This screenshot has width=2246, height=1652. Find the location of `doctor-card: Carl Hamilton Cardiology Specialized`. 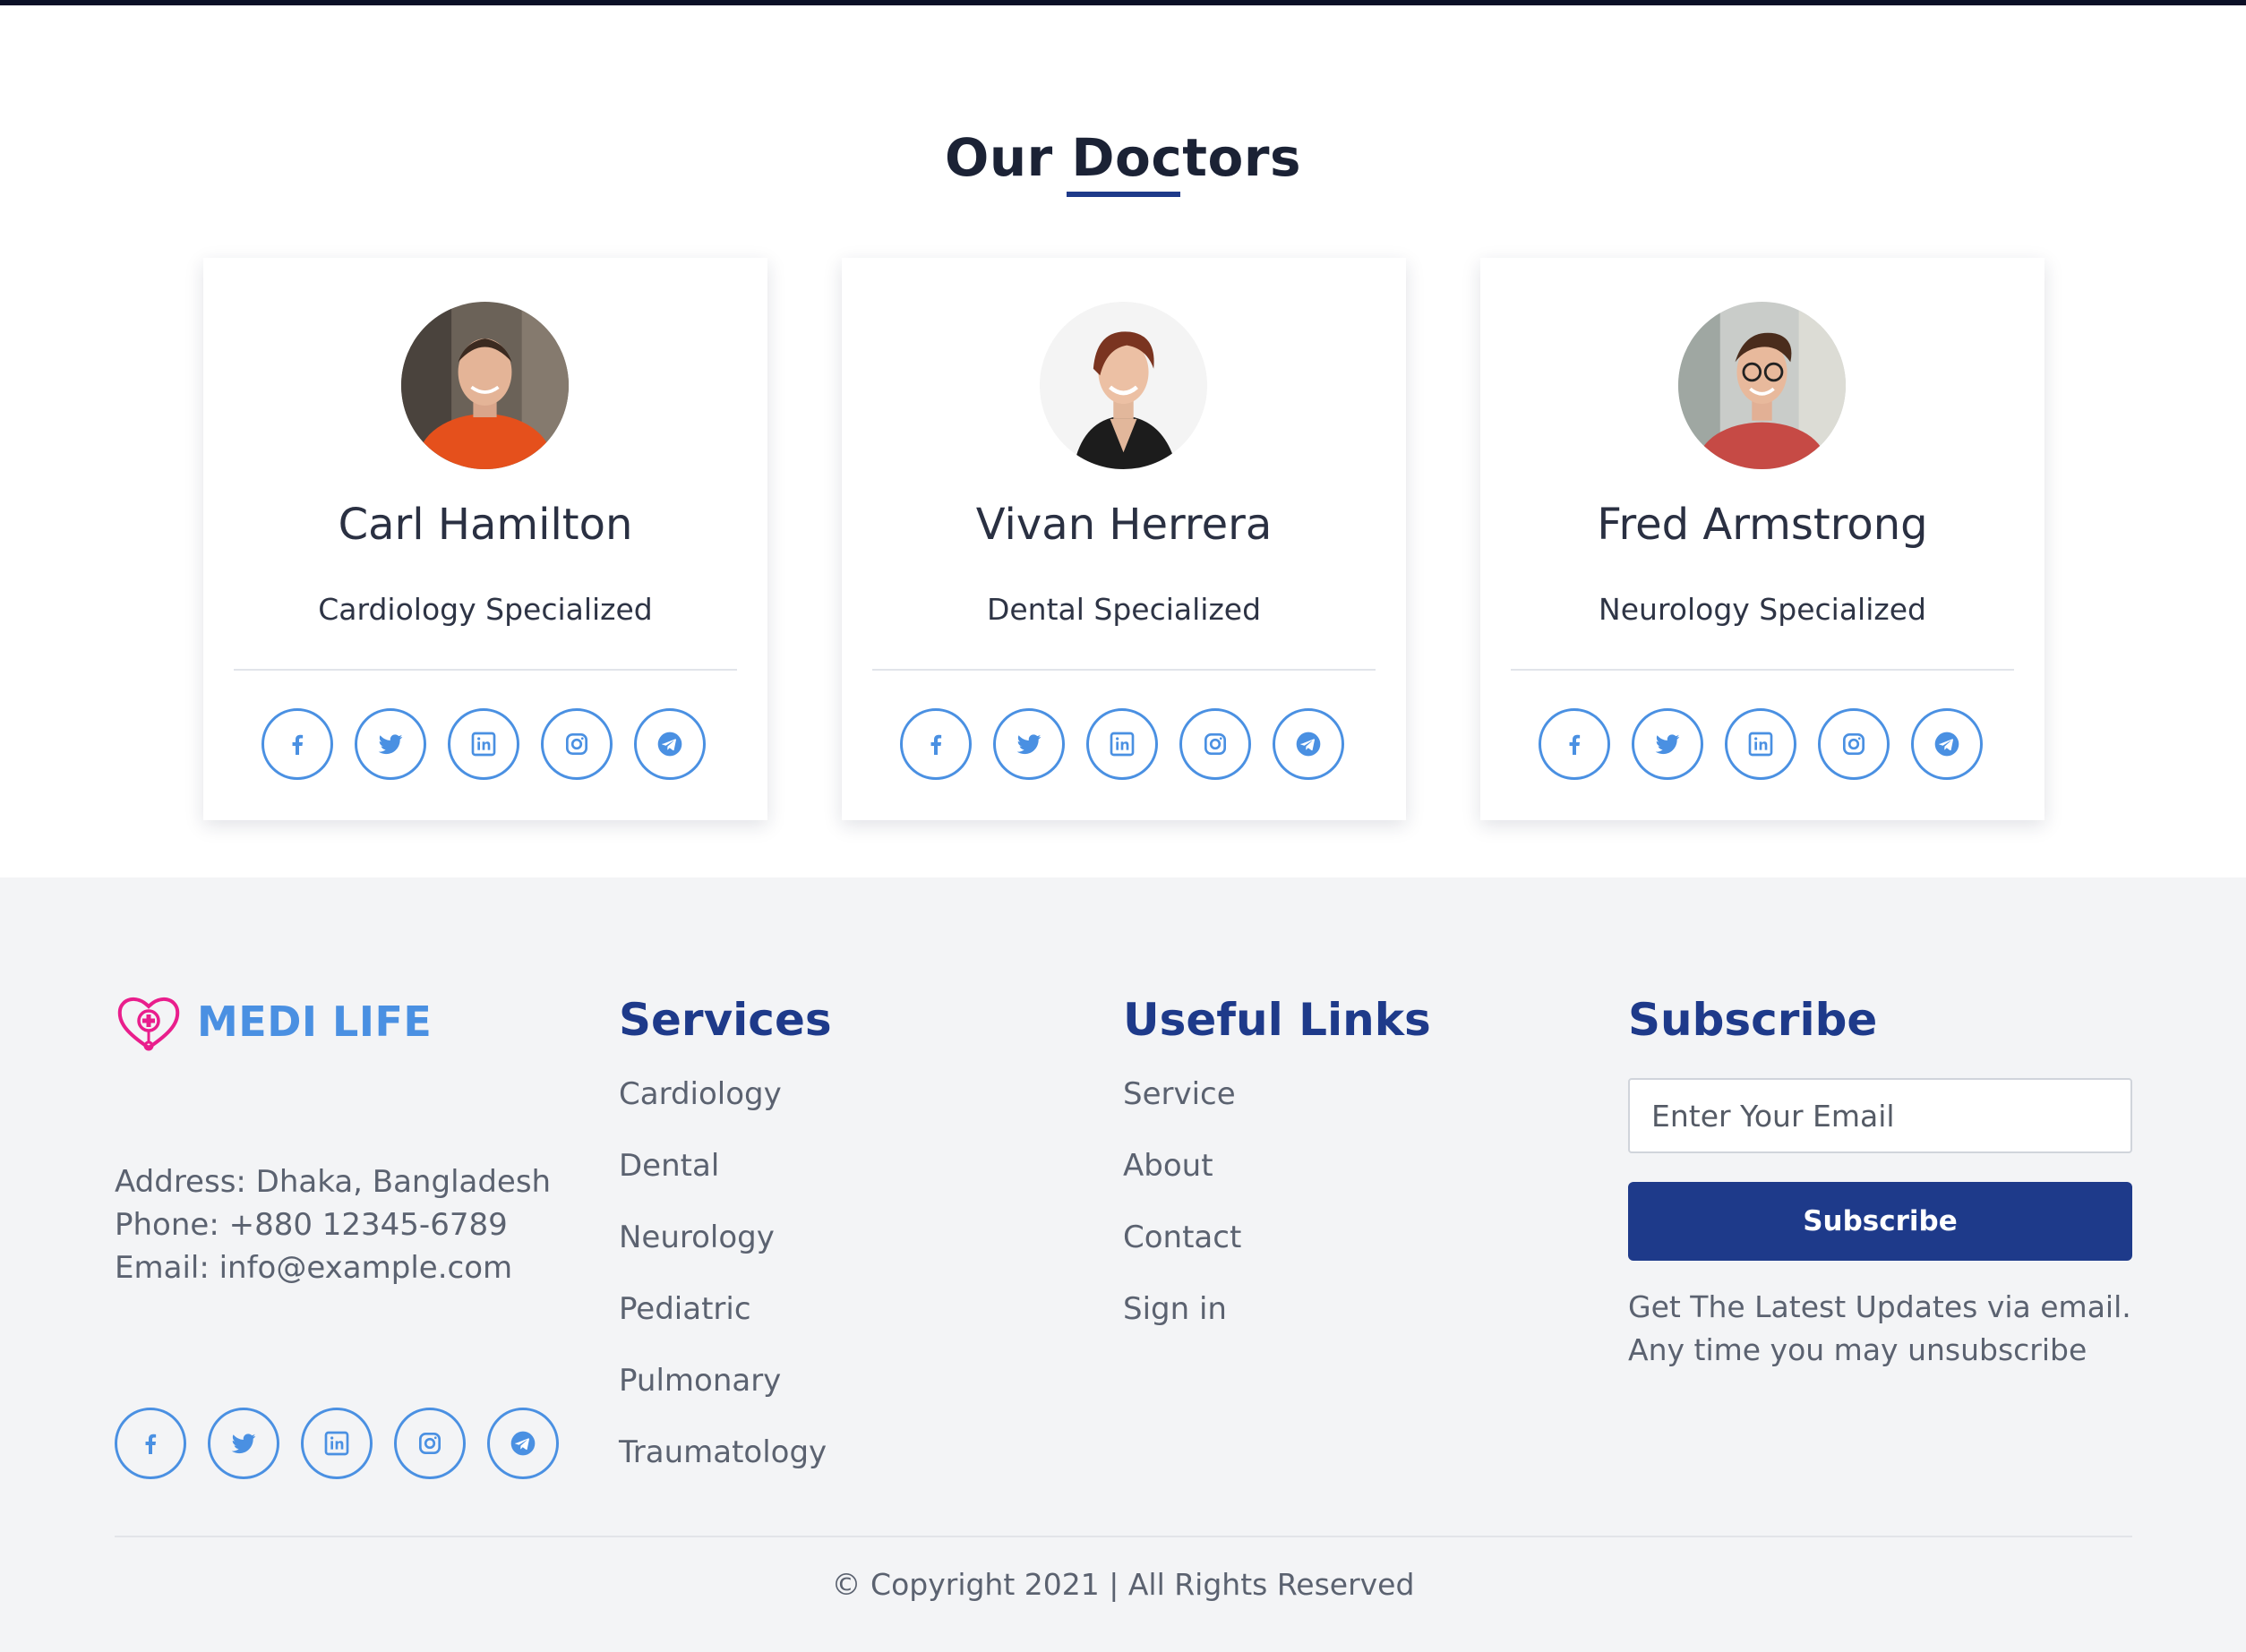

doctor-card: Carl Hamilton Cardiology Specialized is located at coordinates (485, 539).